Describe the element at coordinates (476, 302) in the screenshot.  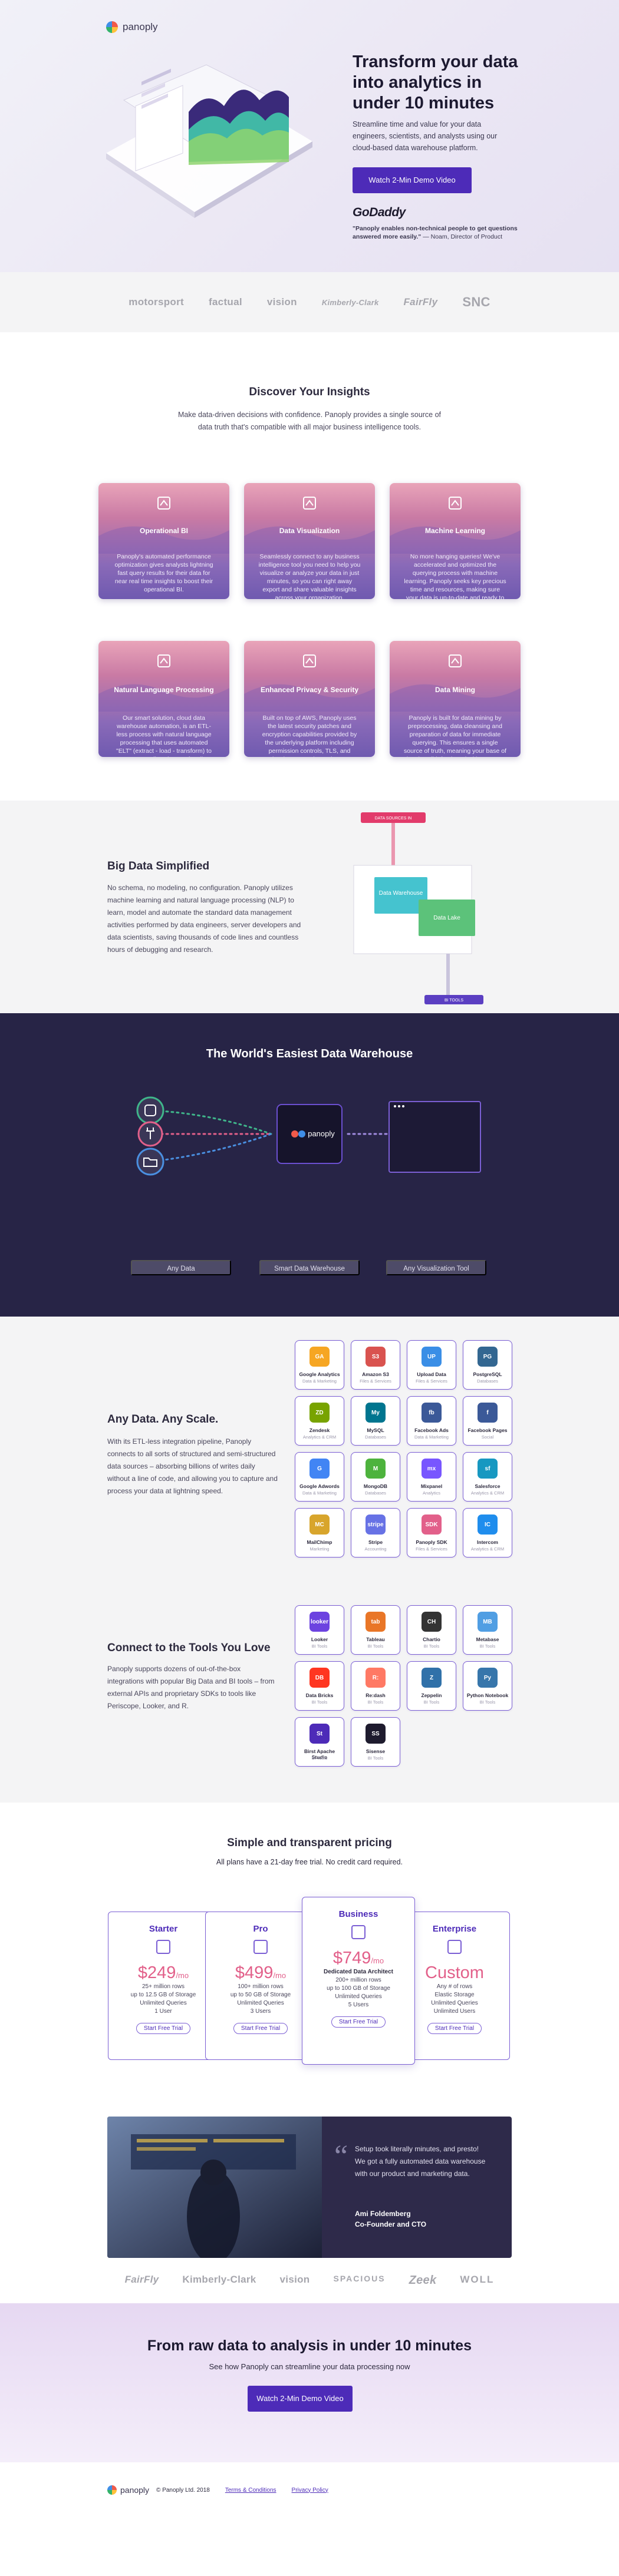
I see `customer-logo: SNC` at that location.